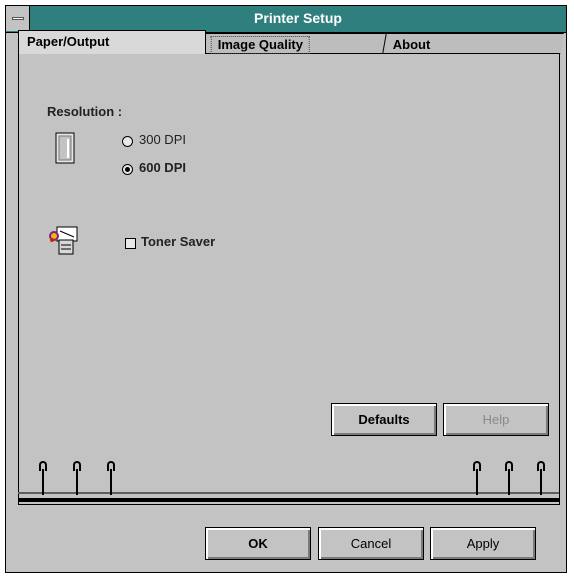  I want to click on ok-button: OK, so click(258, 543).